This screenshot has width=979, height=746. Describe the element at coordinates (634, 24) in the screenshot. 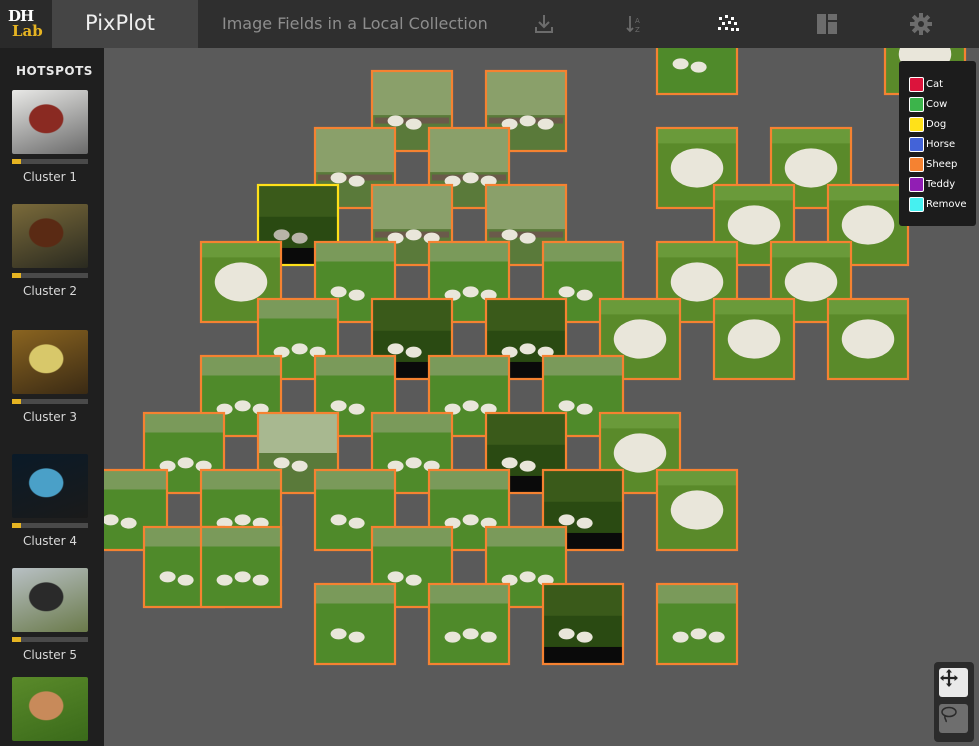

I see `sort-icon: A Z` at that location.